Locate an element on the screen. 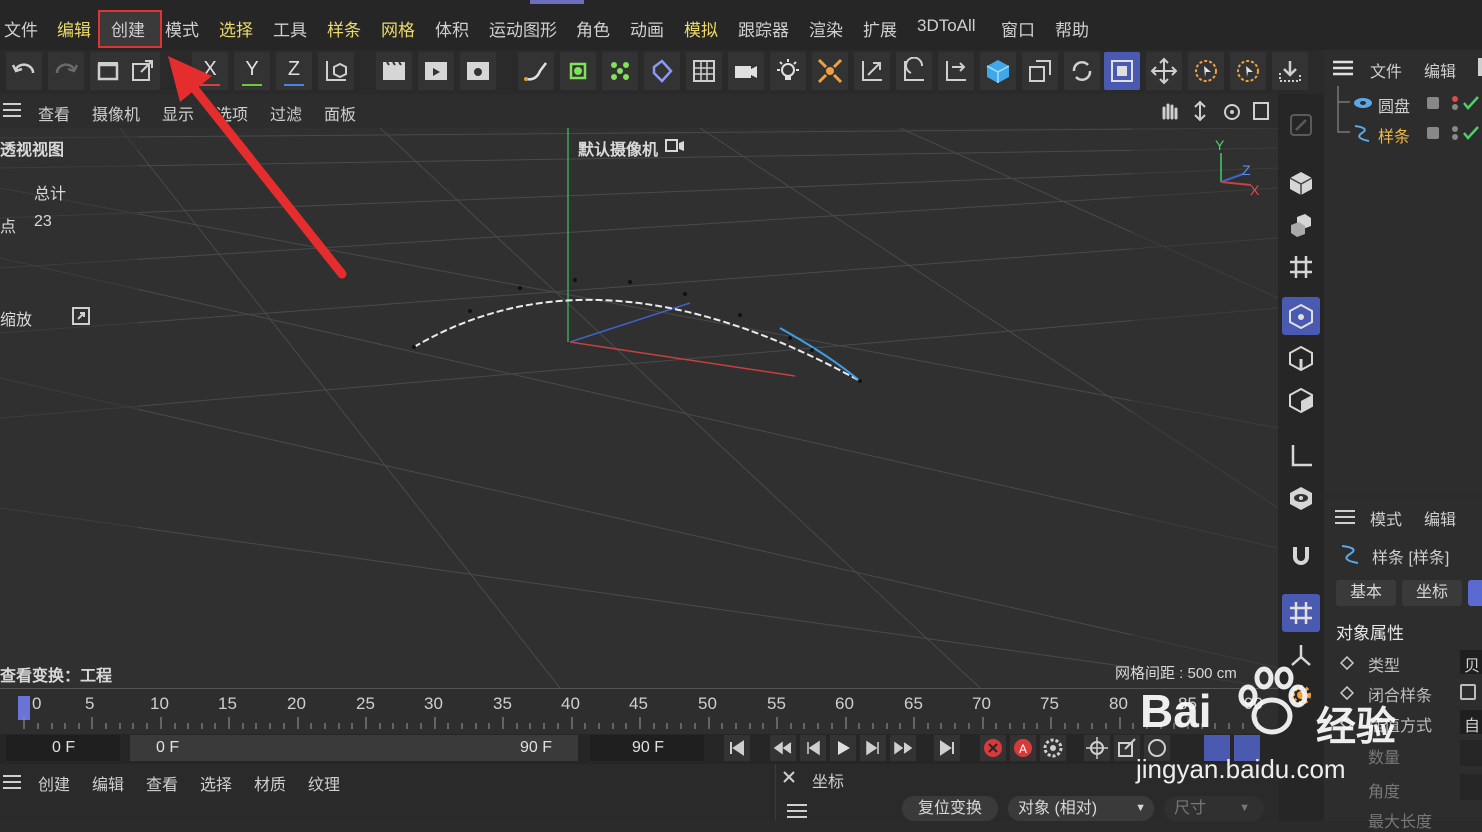 The width and height of the screenshot is (1482, 832). frame-range-slider: 0 F 90 F is located at coordinates (354, 748).